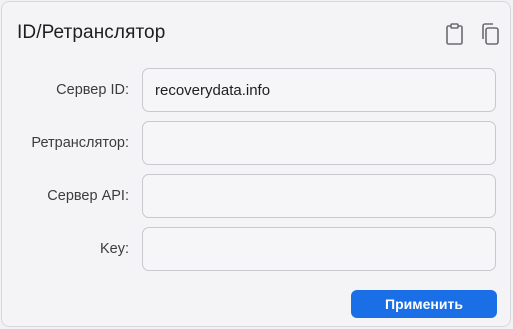  I want to click on api-server-label: Сервер API:, so click(88, 196).